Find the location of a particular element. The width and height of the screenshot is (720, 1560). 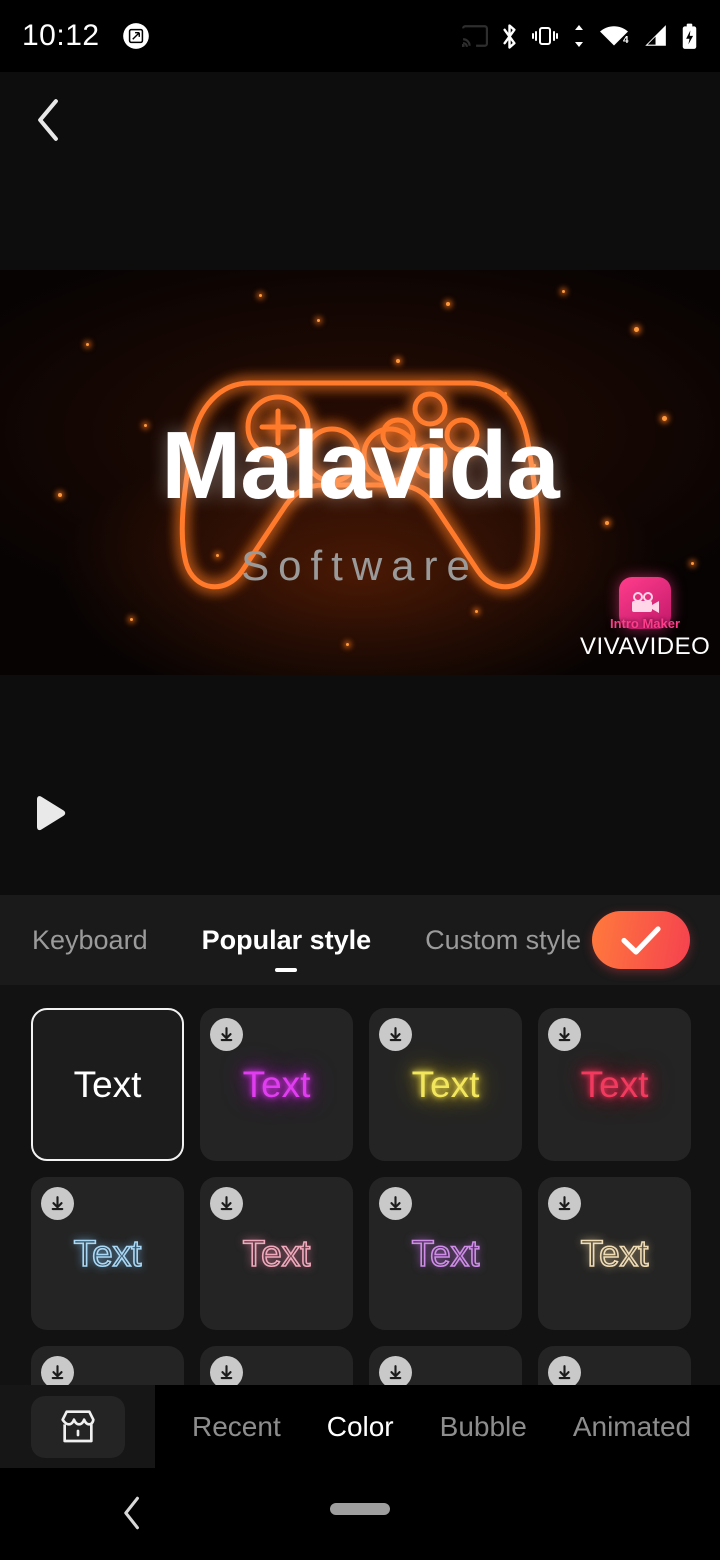

style-row is located at coordinates (375, 1365).